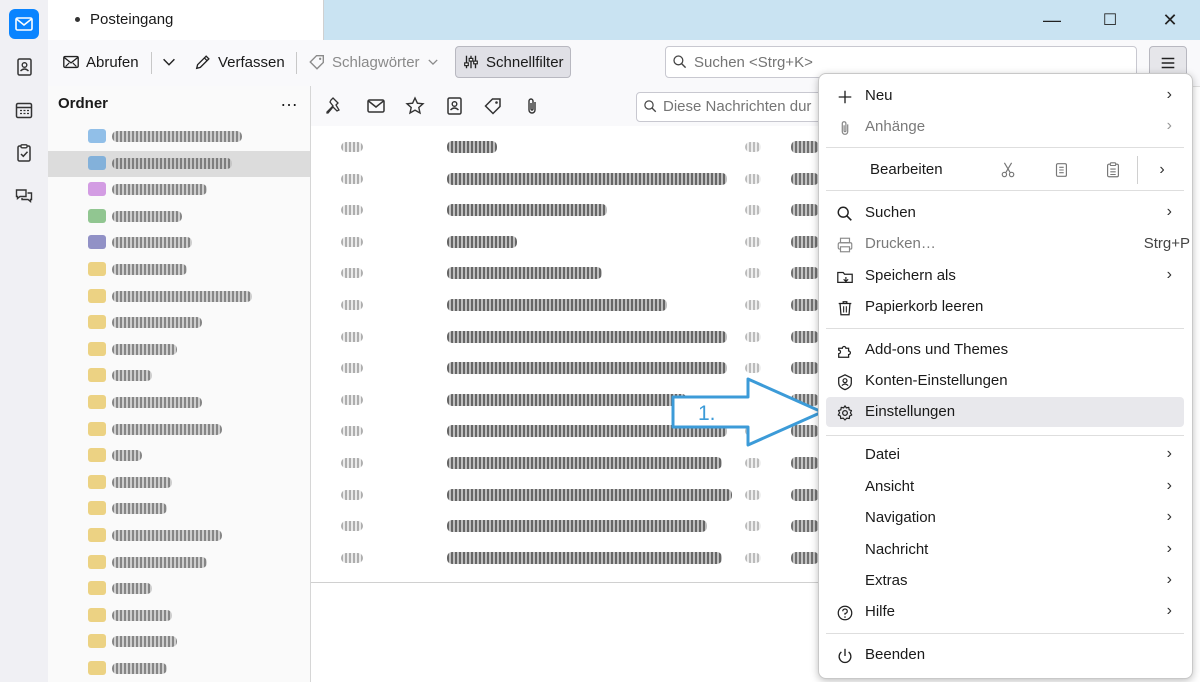 The width and height of the screenshot is (1200, 682). Describe the element at coordinates (1005, 307) in the screenshot. I see `menu-item-empty-trash: Papierkorb leeren` at that location.